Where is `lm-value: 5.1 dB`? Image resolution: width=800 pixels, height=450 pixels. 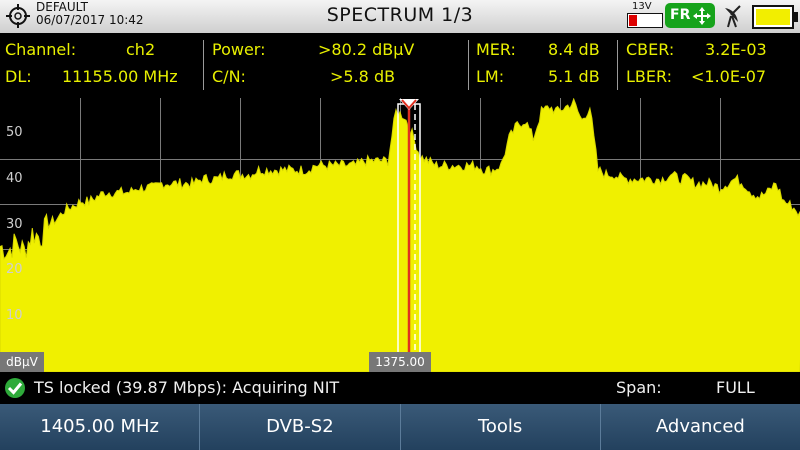 lm-value: 5.1 dB is located at coordinates (574, 76).